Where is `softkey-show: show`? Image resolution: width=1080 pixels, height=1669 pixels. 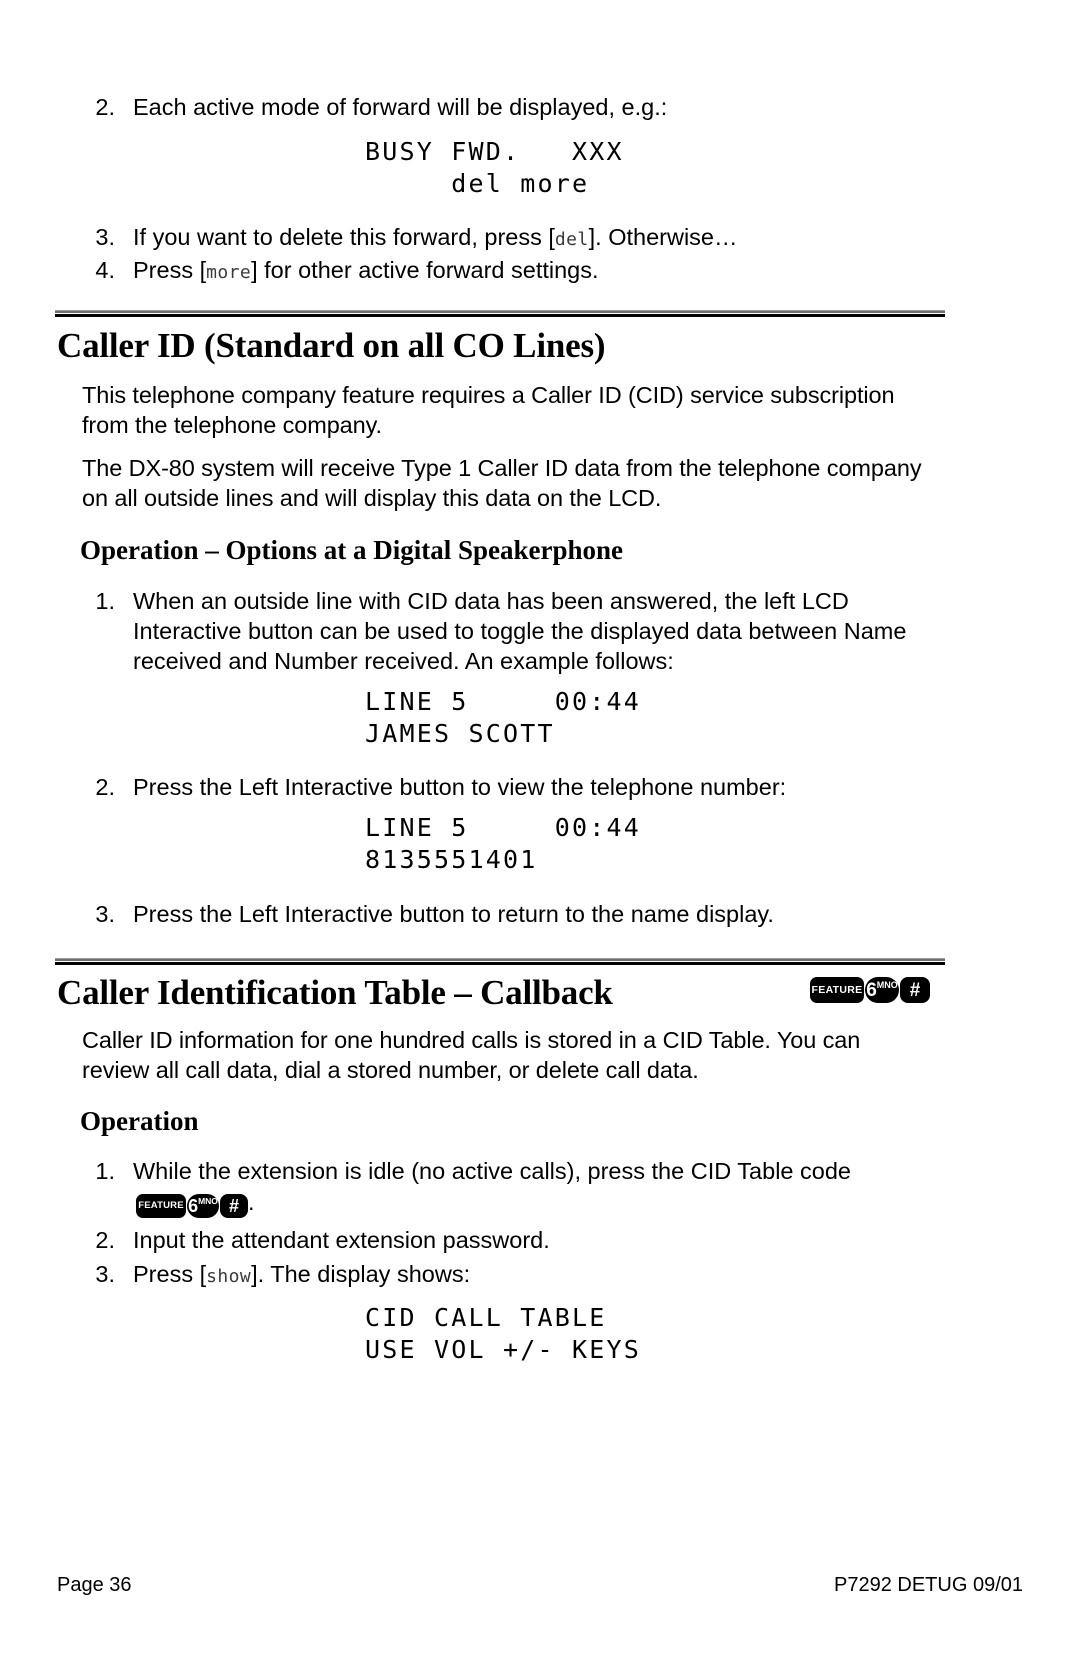
softkey-show: show is located at coordinates (228, 1276).